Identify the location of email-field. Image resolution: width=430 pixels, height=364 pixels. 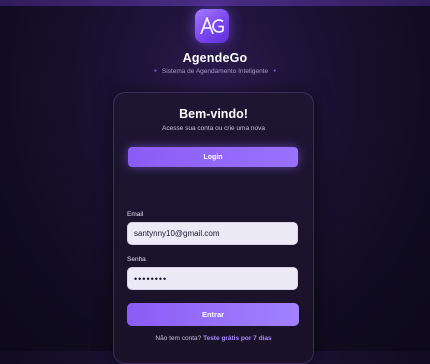
(212, 233).